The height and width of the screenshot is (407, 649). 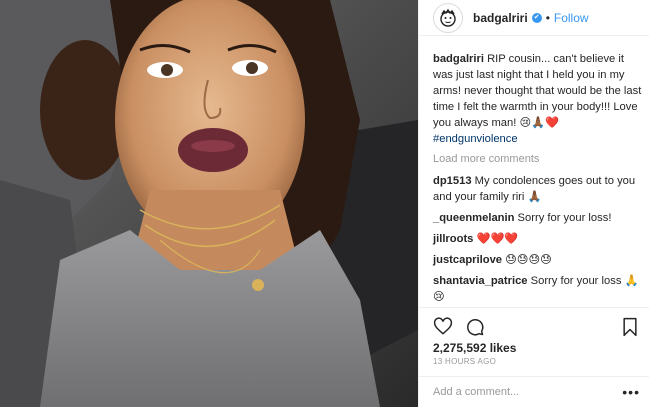 What do you see at coordinates (534, 323) in the screenshot?
I see `action-bar` at bounding box center [534, 323].